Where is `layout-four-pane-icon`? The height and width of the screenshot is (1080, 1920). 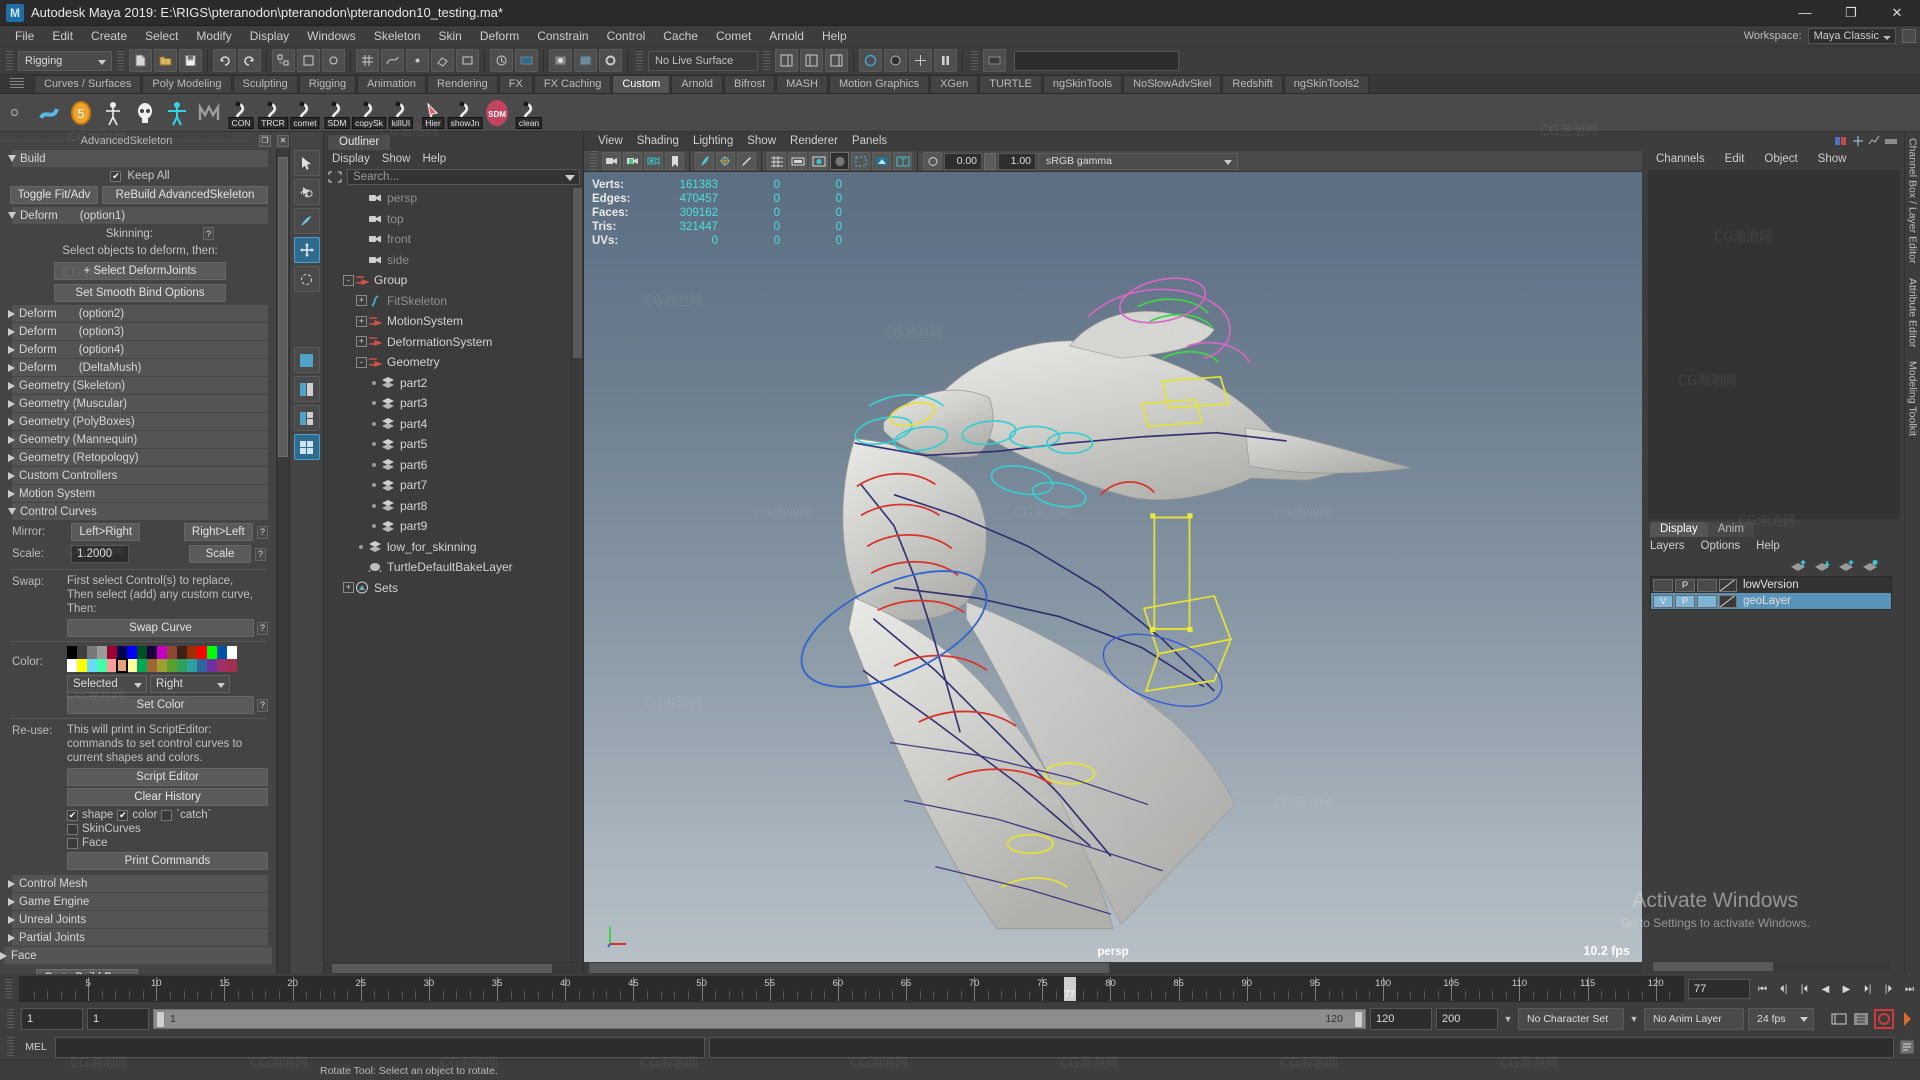 layout-four-pane-icon is located at coordinates (306, 447).